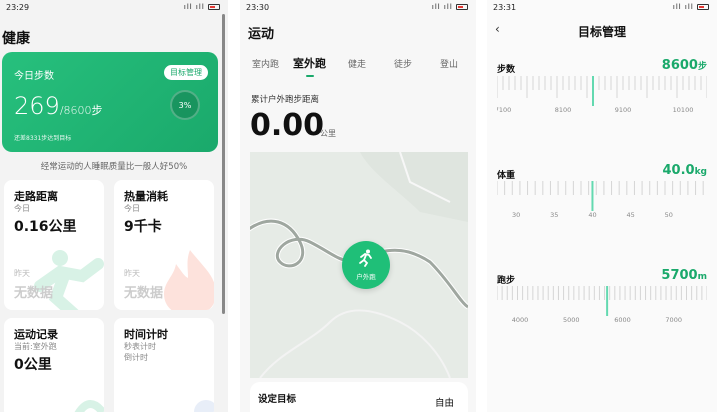 This screenshot has width=717, height=412. Describe the element at coordinates (310, 76) in the screenshot. I see `active-tab-indicator` at that location.